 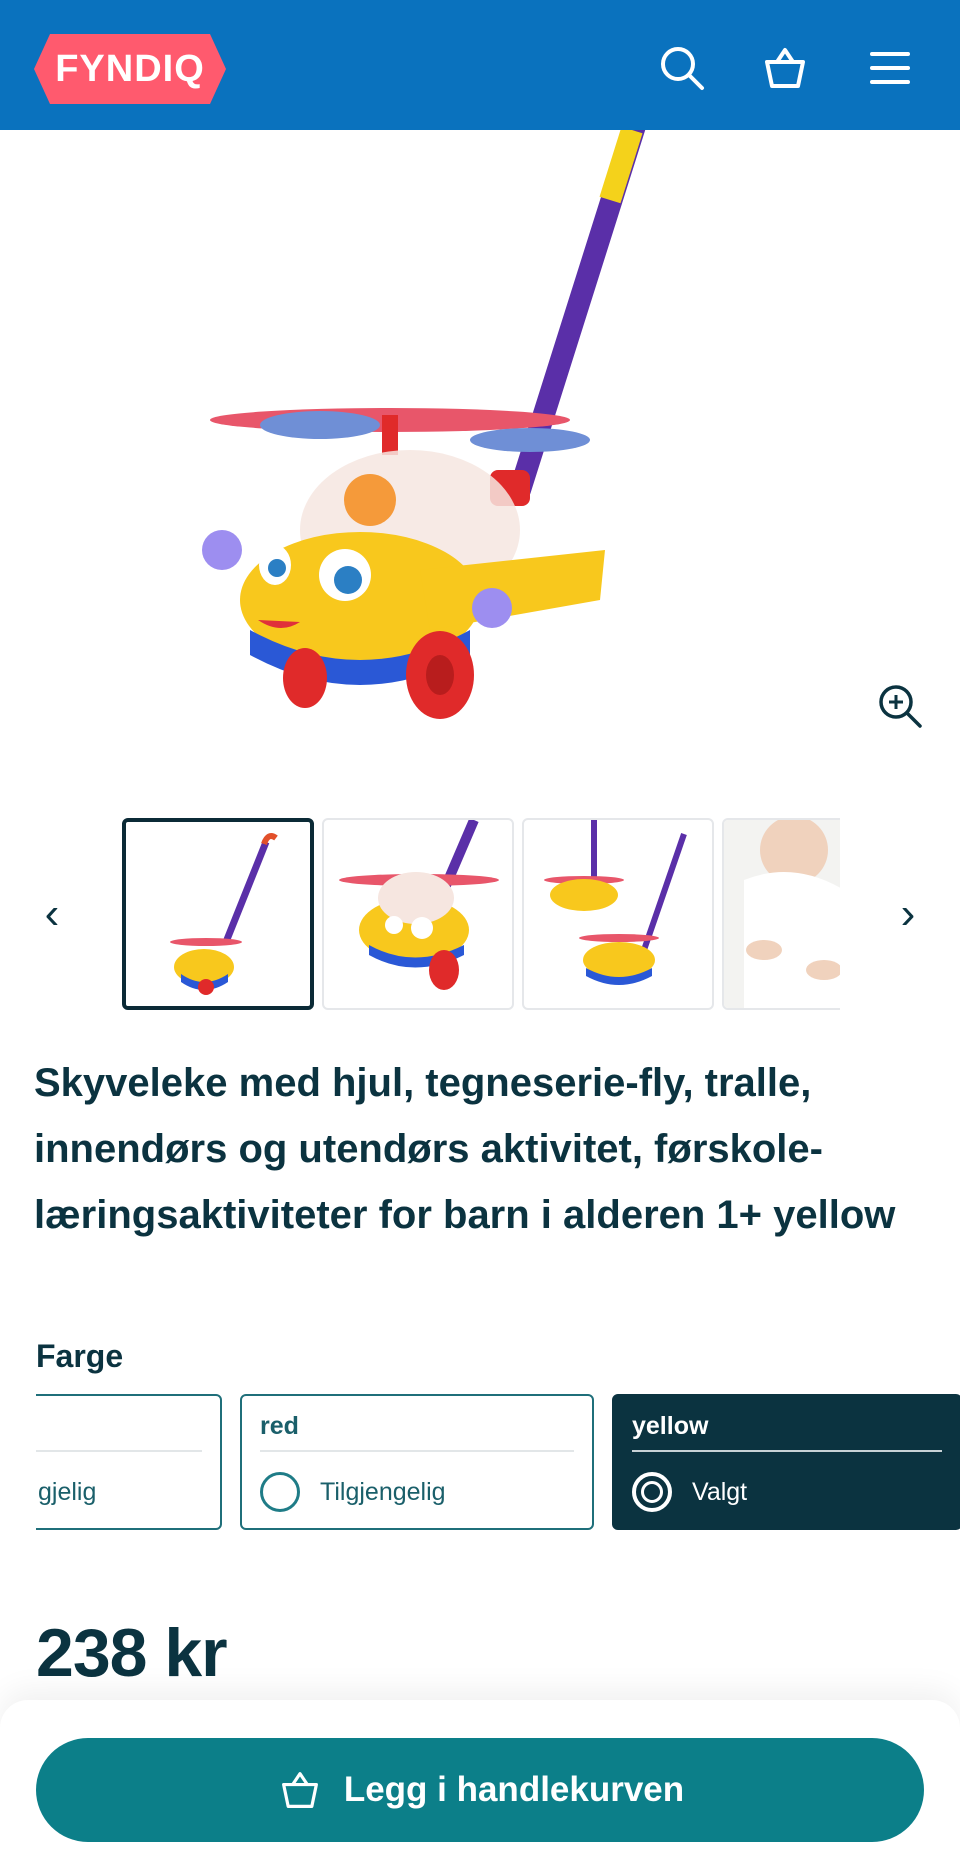 I want to click on site-header: FYNDIQ, so click(x=480, y=65).